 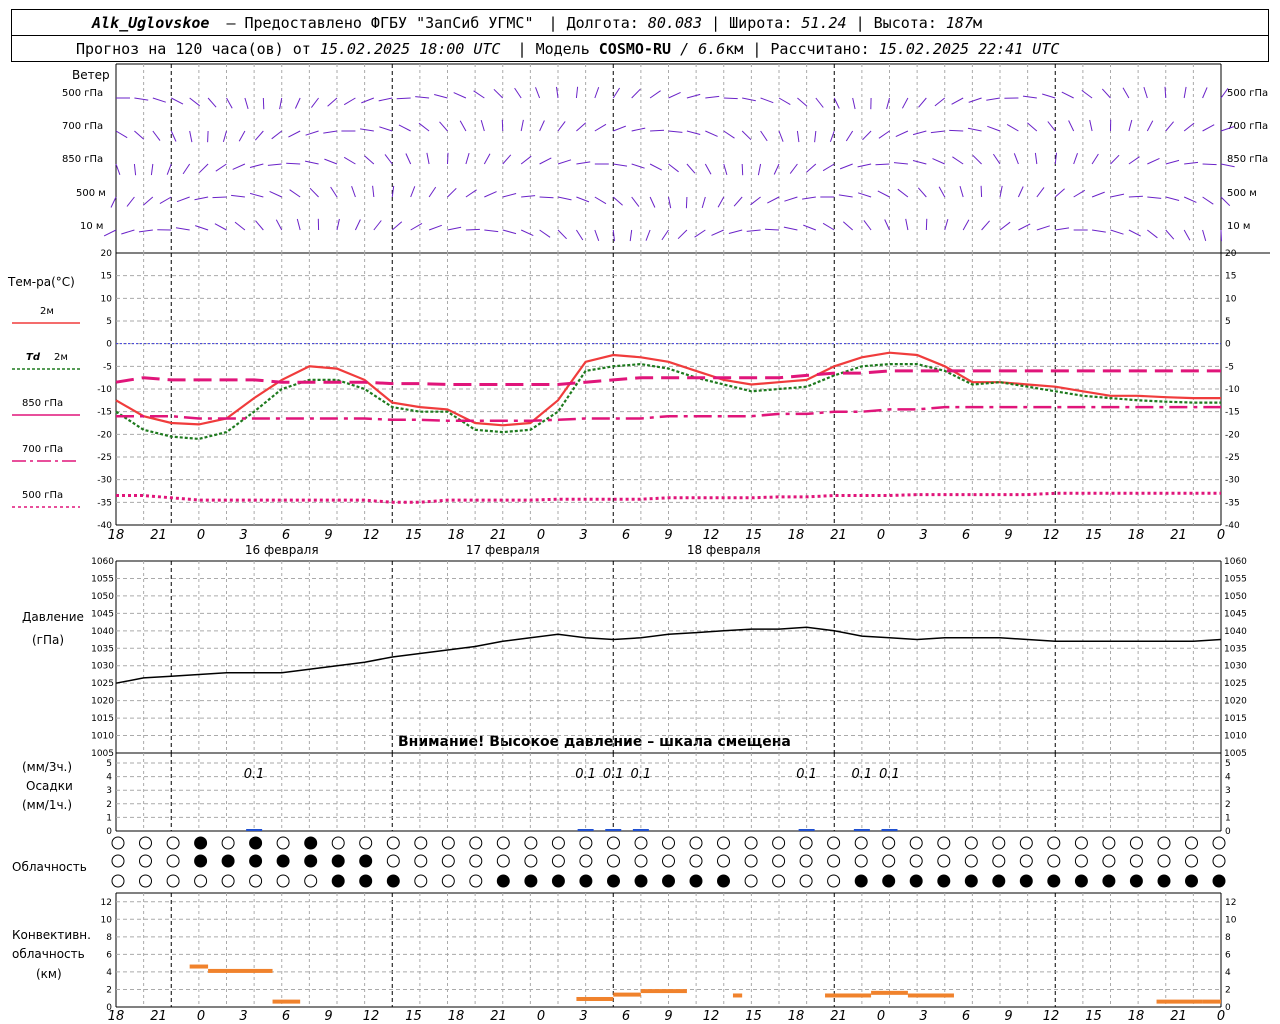 I want to click on pressure-tick-label: 1035, so click(x=102, y=649).